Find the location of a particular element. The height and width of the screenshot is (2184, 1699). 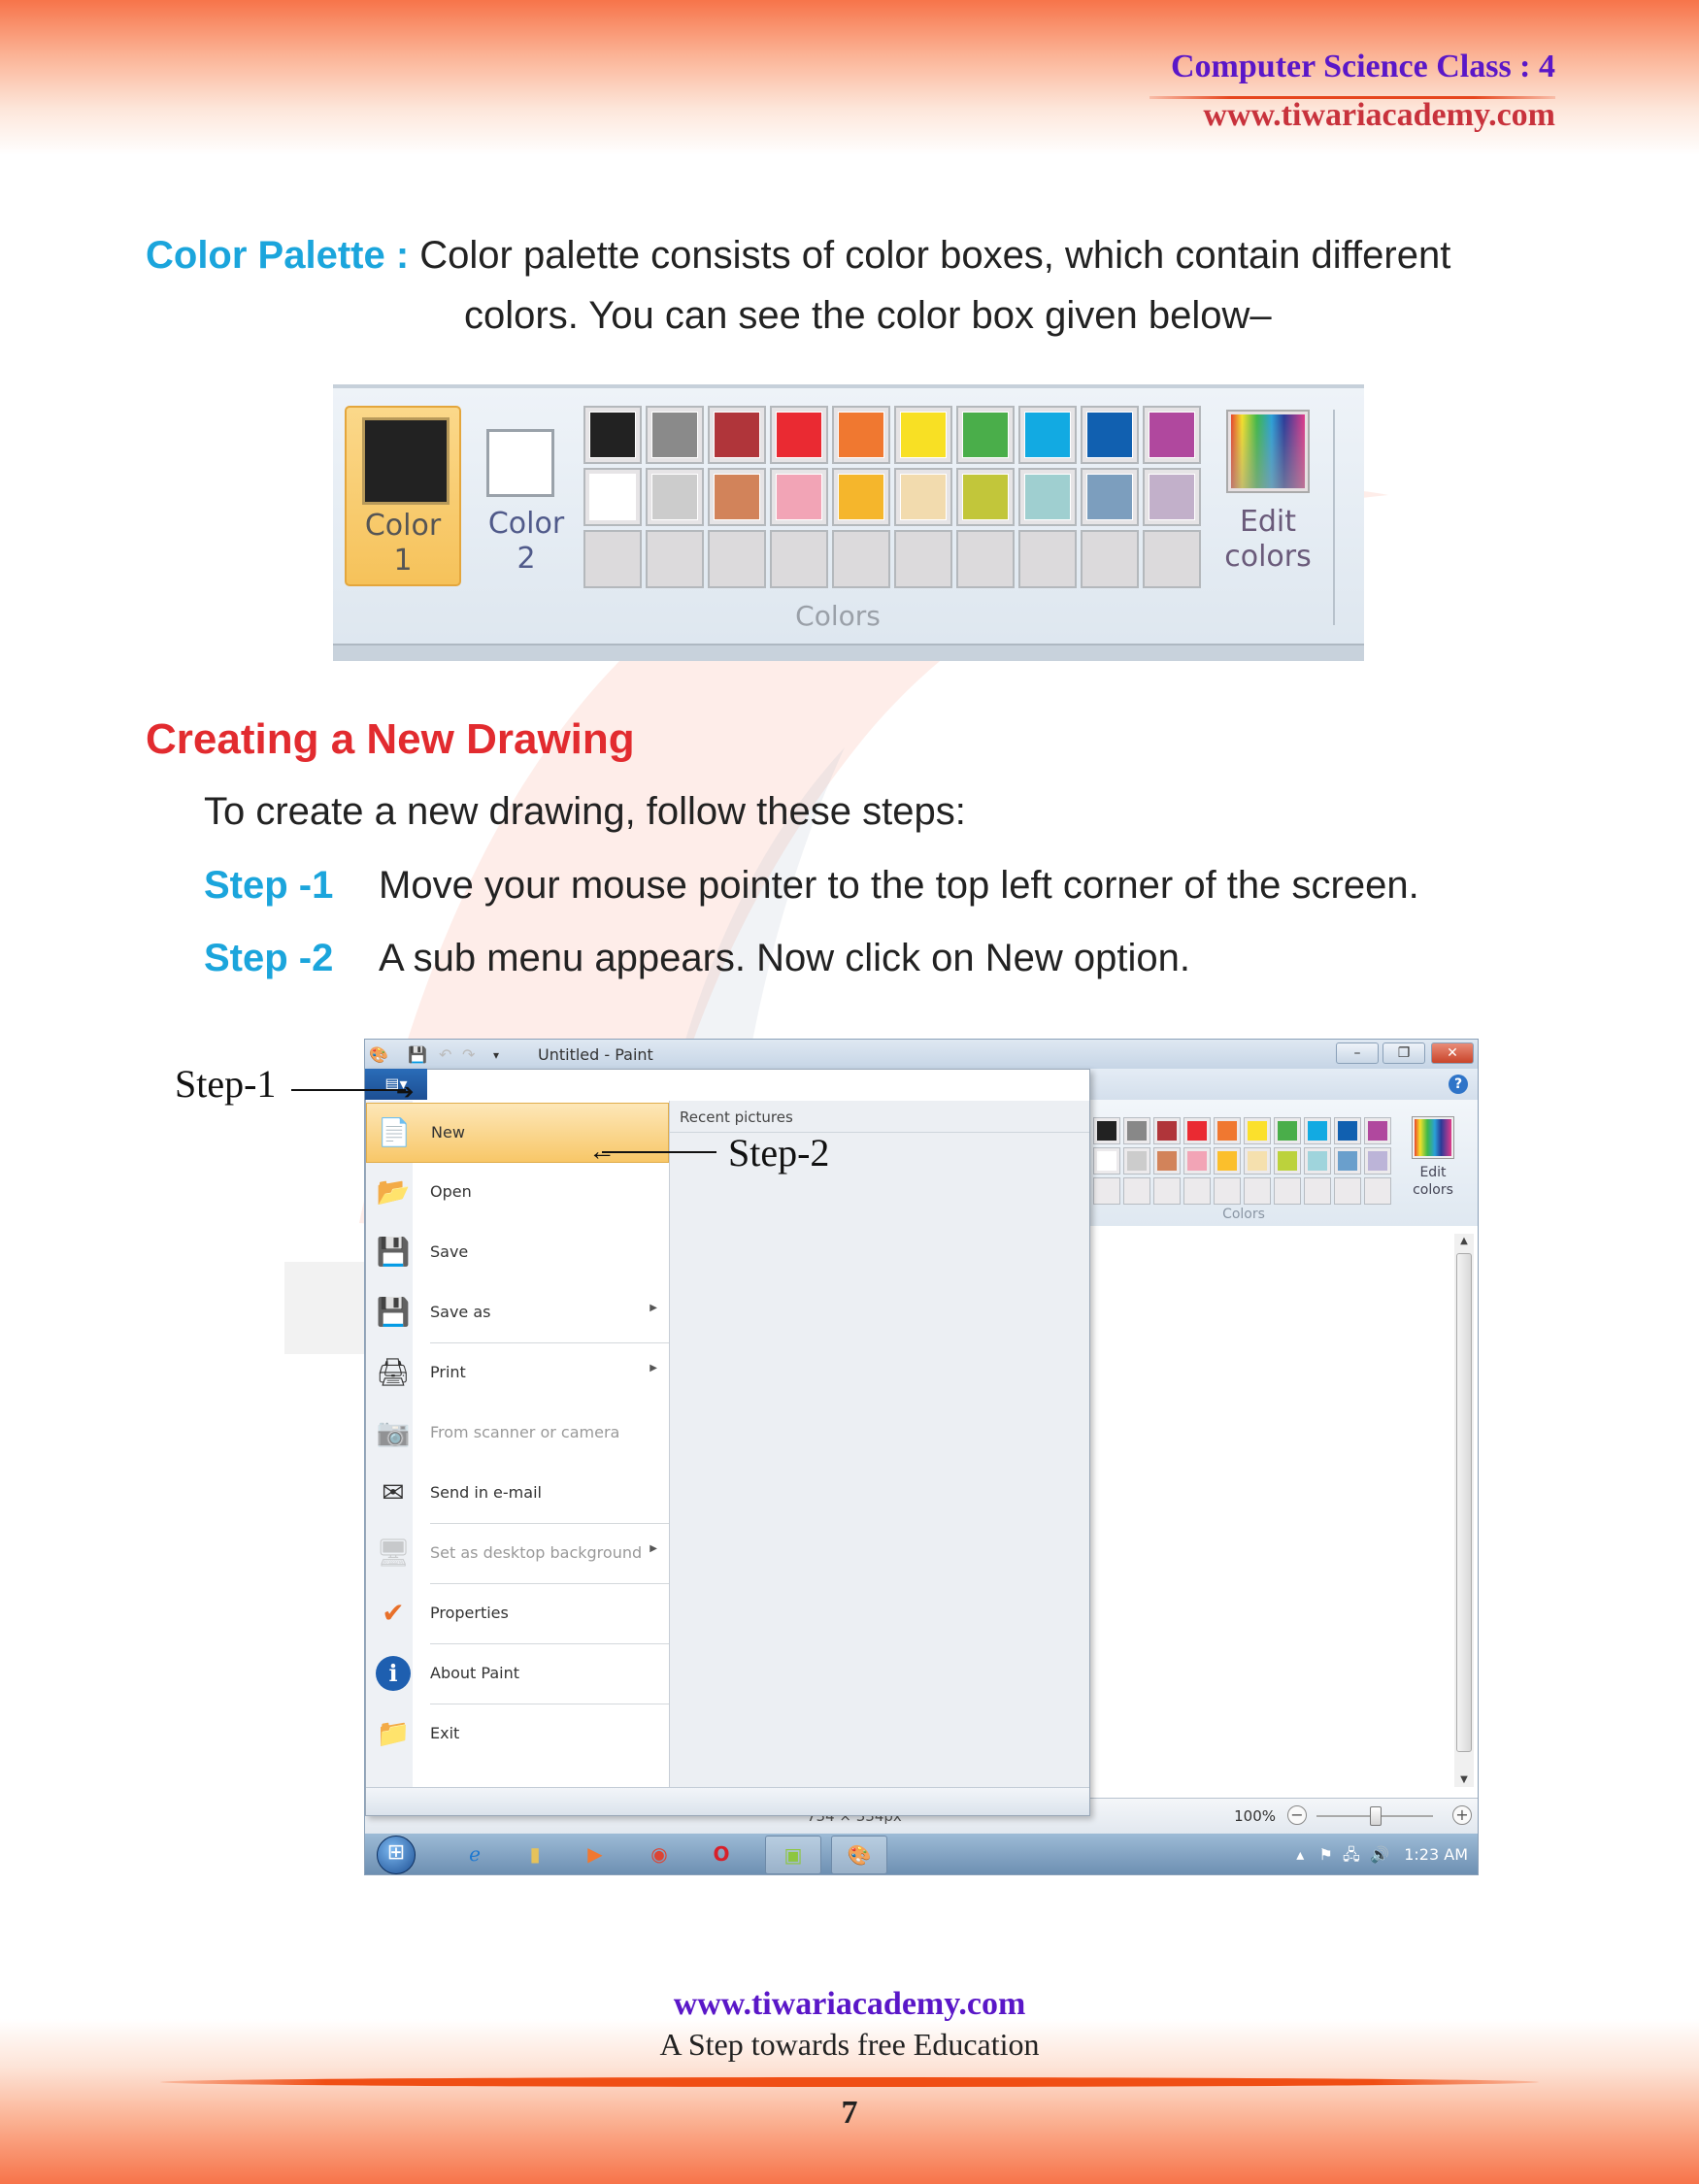

zoom-slider-knob is located at coordinates (1376, 1816).